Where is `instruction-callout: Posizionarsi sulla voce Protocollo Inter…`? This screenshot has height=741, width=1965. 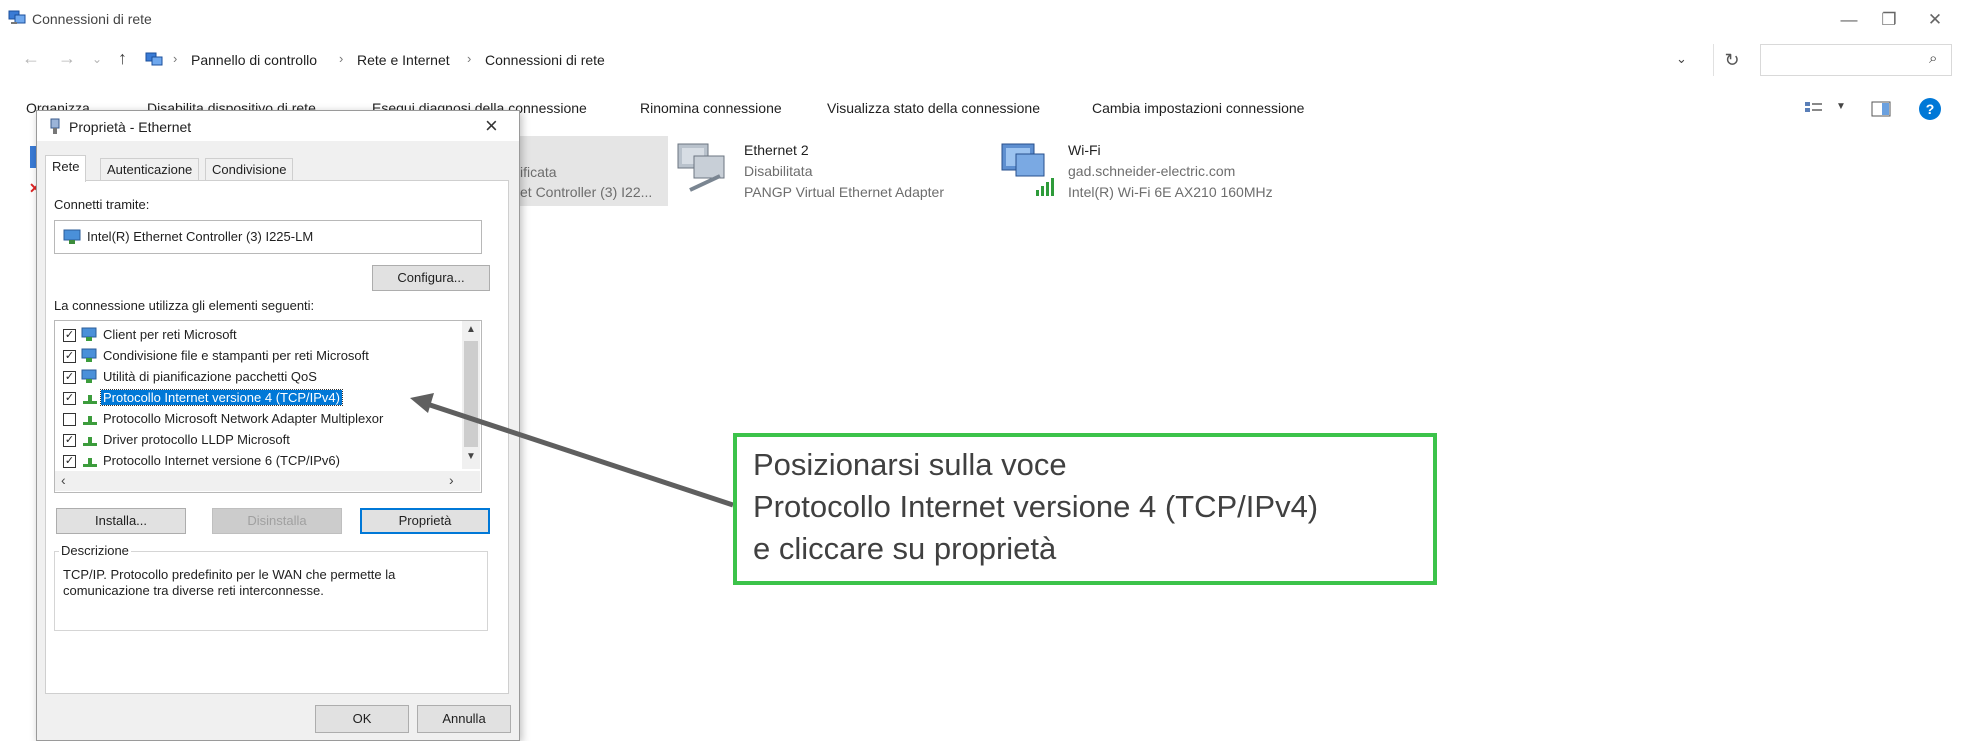 instruction-callout: Posizionarsi sulla voce Protocollo Inter… is located at coordinates (1085, 509).